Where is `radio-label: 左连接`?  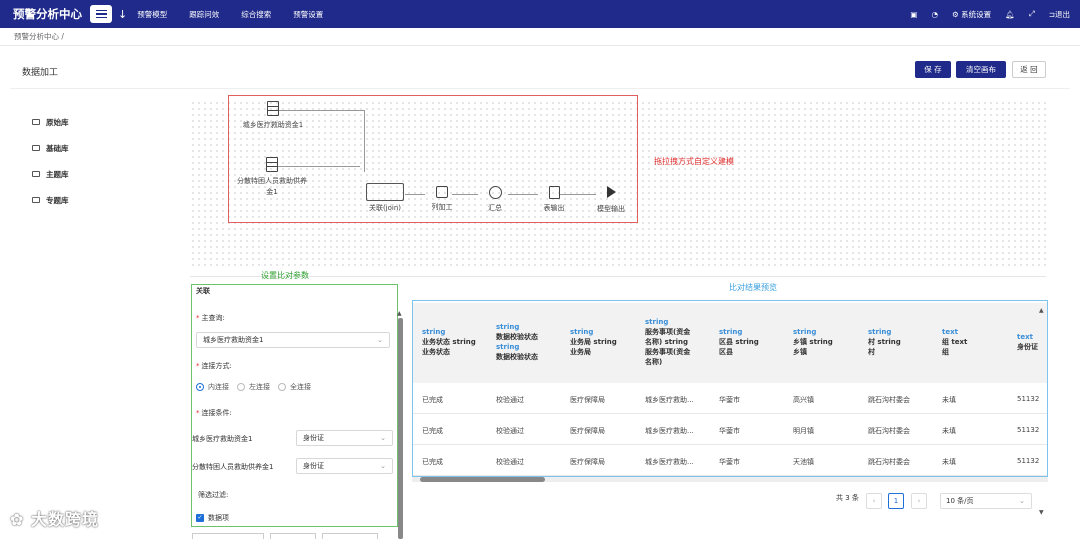 radio-label: 左连接 is located at coordinates (259, 387).